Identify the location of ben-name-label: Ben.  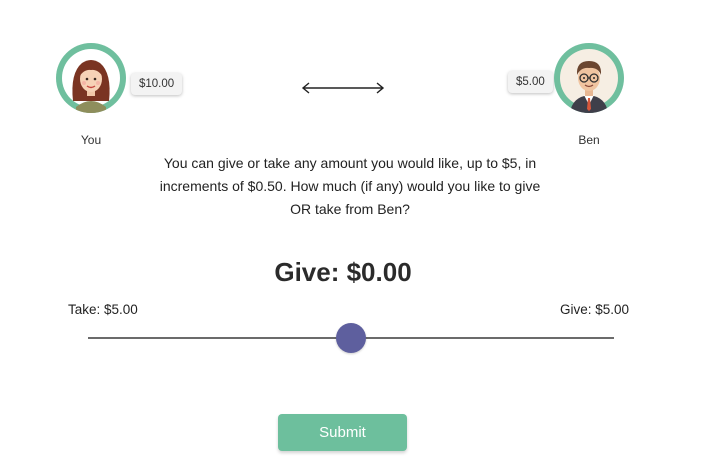
(589, 140).